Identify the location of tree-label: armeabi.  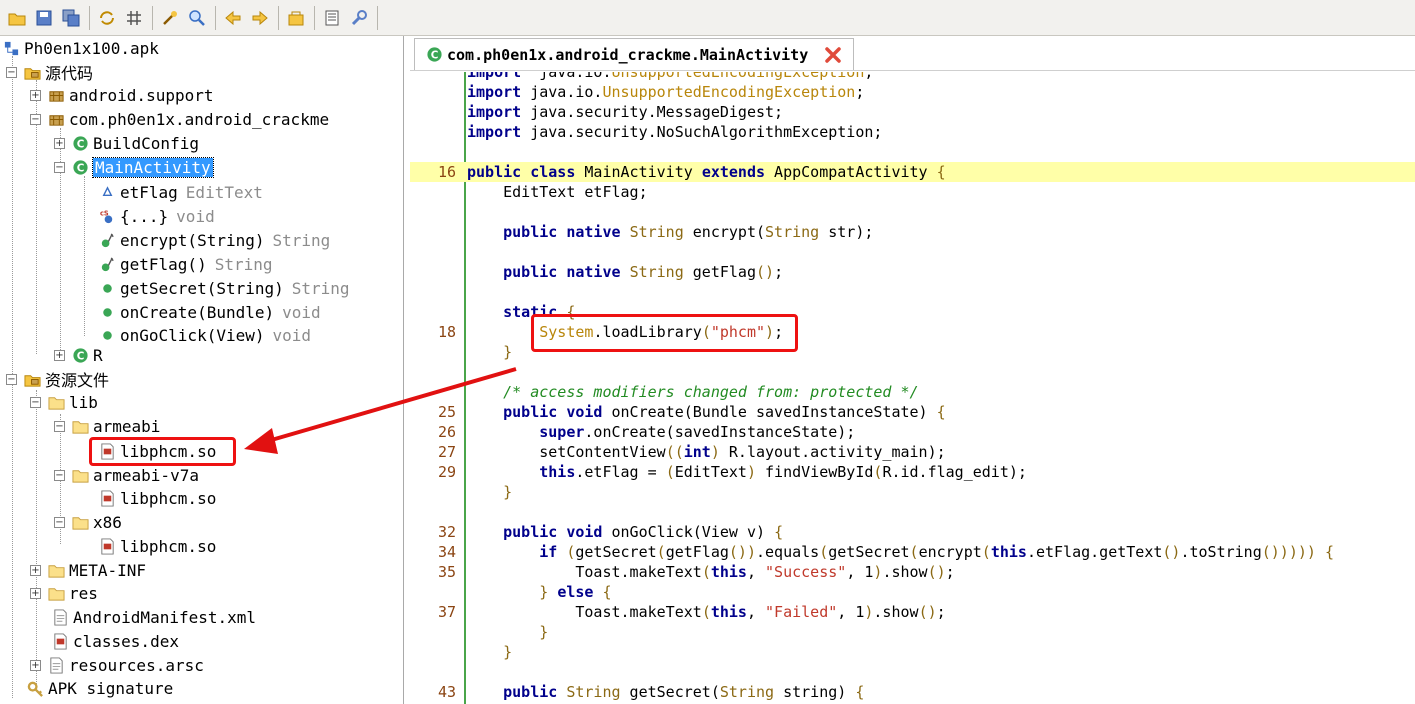
(127, 426).